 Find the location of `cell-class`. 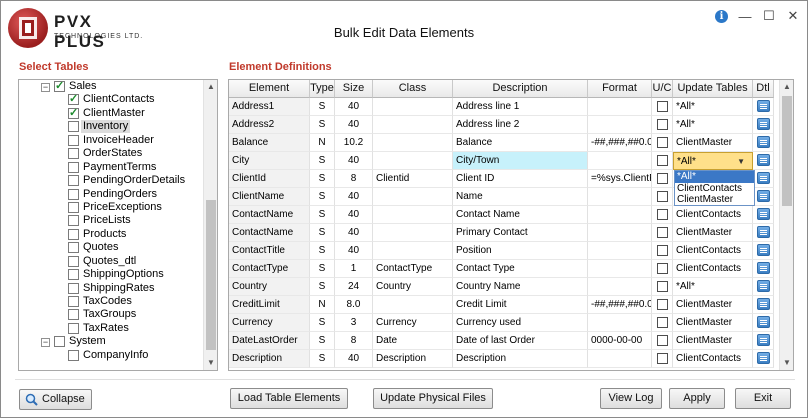

cell-class is located at coordinates (413, 161).